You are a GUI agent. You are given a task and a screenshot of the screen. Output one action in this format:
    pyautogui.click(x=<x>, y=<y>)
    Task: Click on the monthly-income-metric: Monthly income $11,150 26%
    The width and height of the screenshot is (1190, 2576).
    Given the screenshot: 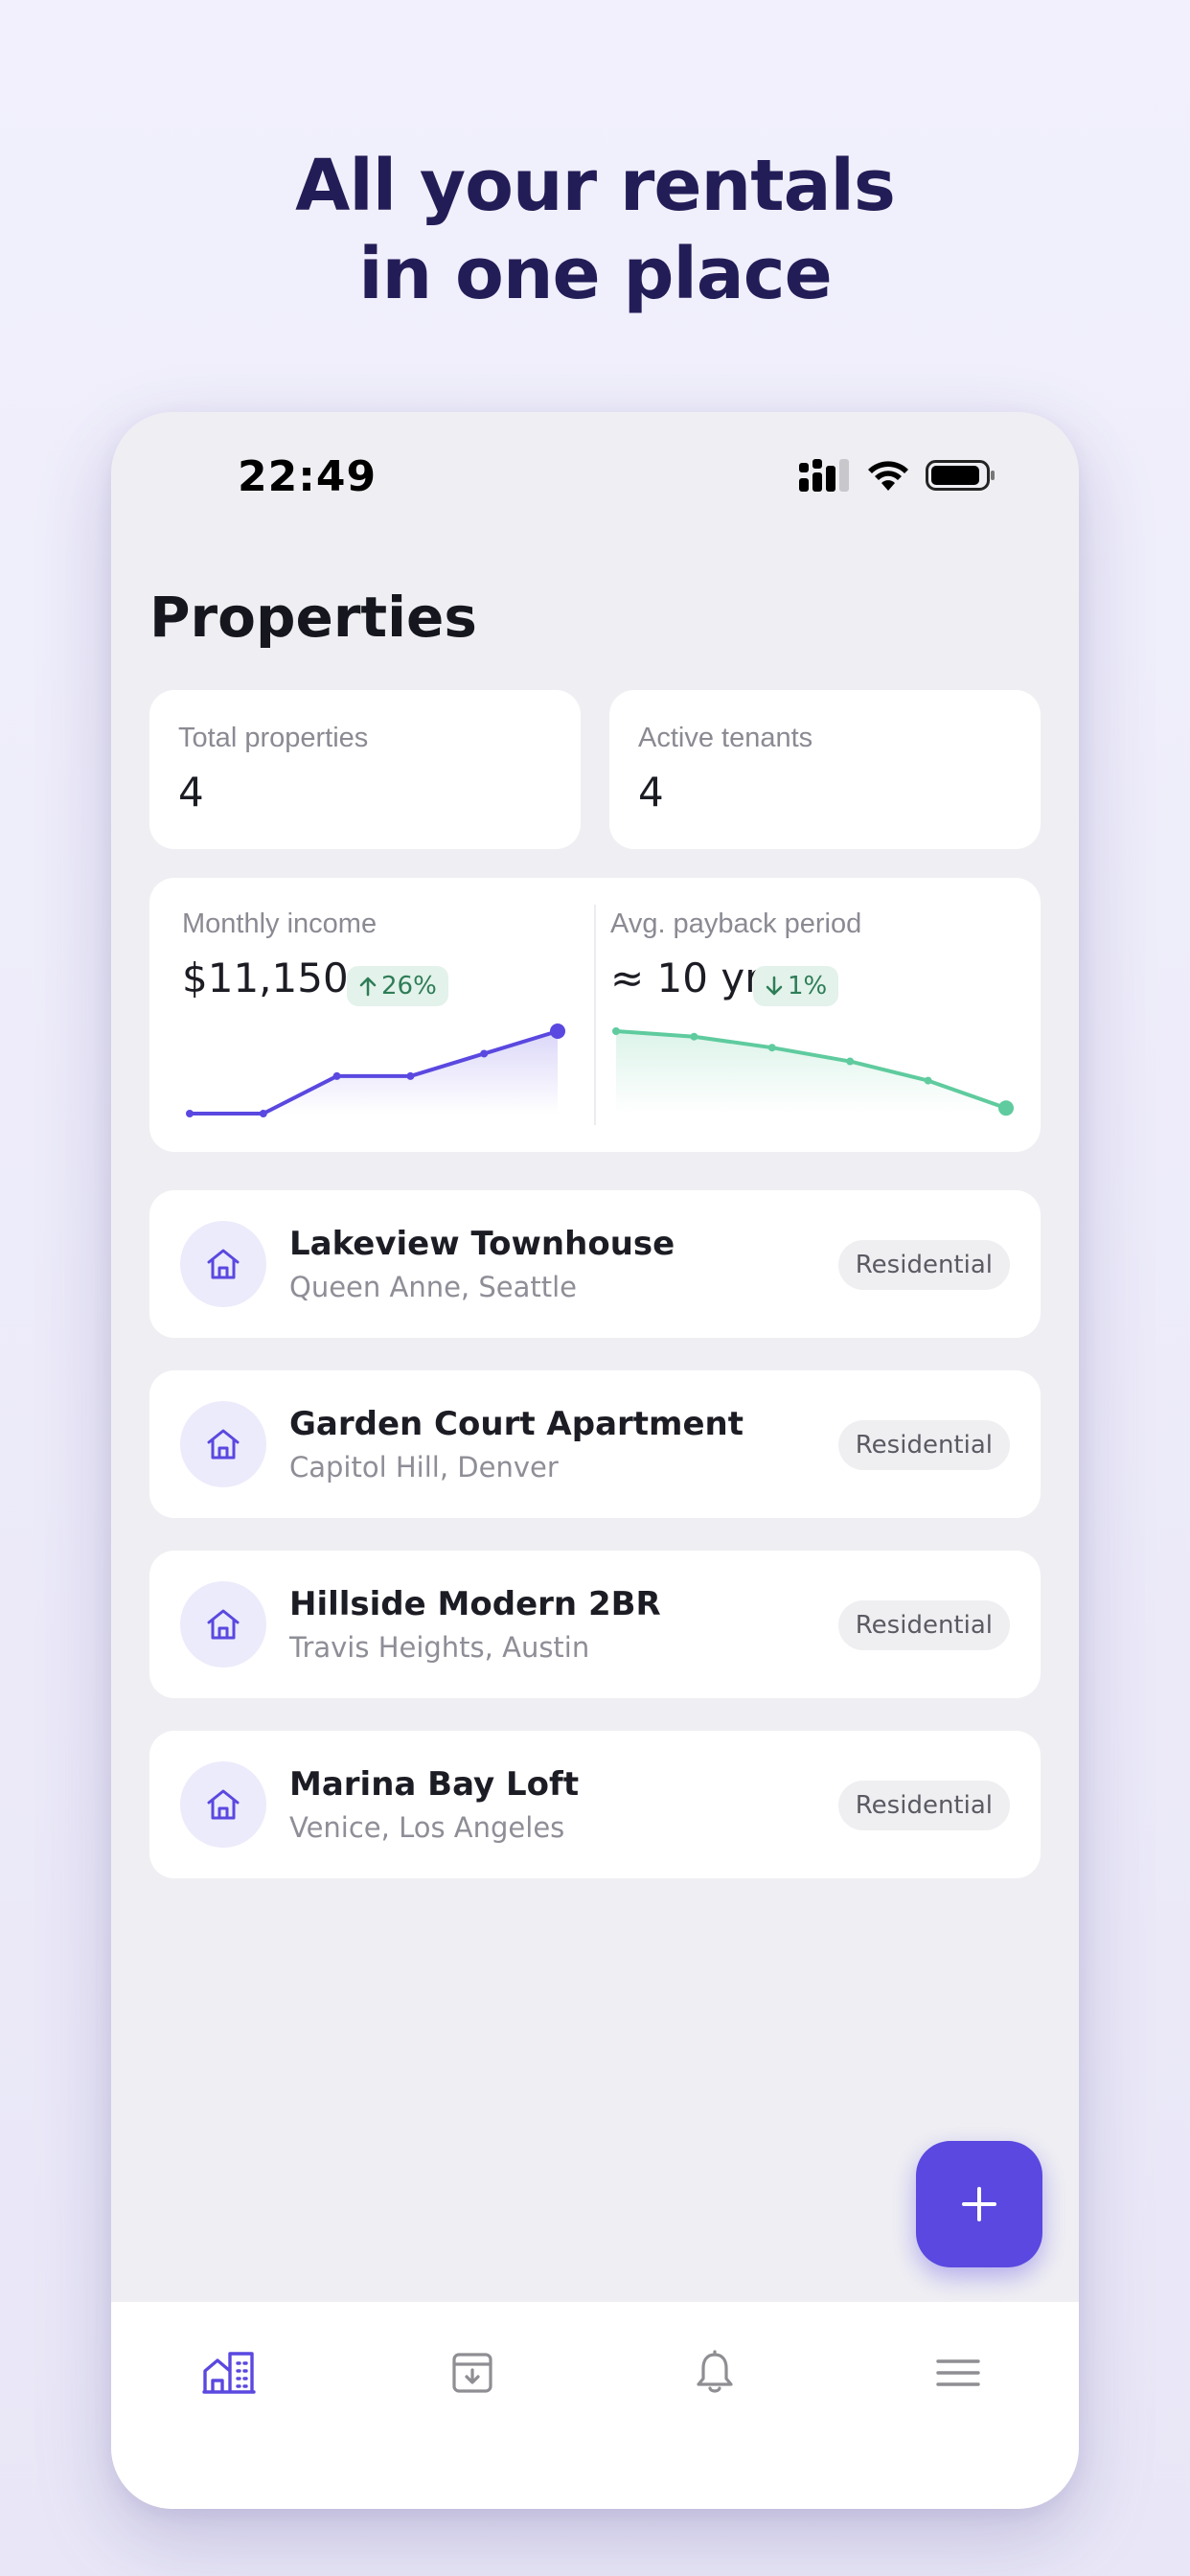 What is the action you would take?
    pyautogui.click(x=372, y=1015)
    